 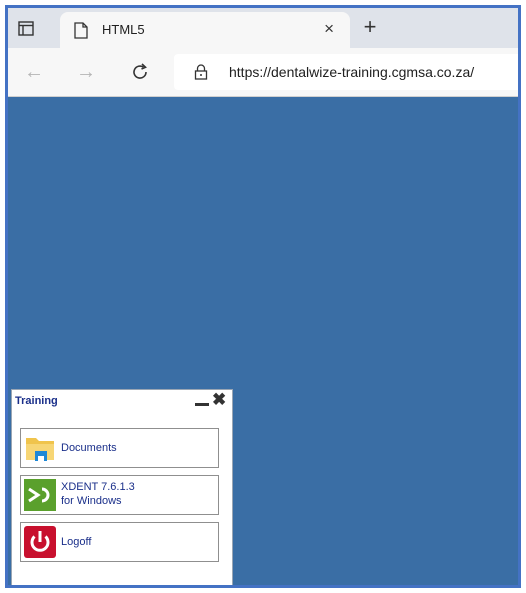 I want to click on tab-bar: HTML5 × +, so click(x=263, y=28).